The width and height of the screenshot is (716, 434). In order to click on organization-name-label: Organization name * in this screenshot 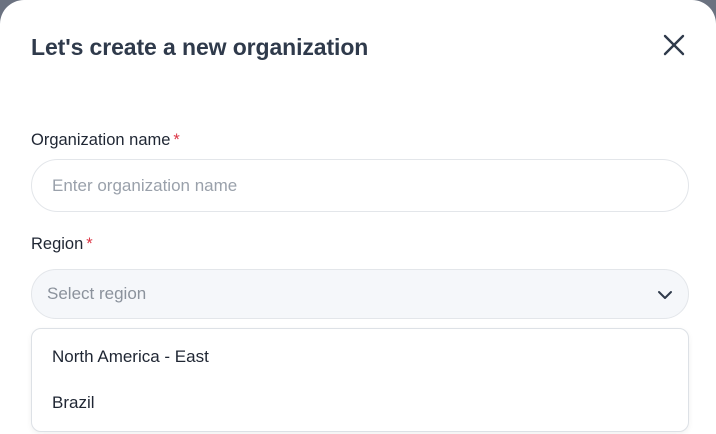, I will do `click(105, 140)`.